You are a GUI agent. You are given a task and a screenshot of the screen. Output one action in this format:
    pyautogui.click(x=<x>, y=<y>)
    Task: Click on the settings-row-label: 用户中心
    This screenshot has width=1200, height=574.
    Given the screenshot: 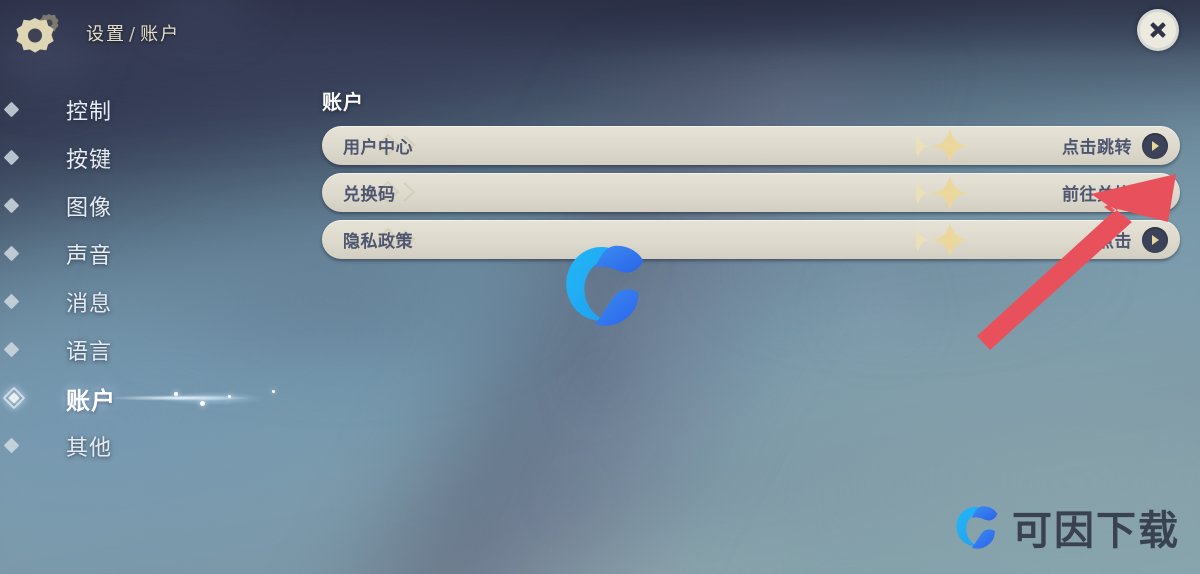 What is the action you would take?
    pyautogui.click(x=378, y=148)
    